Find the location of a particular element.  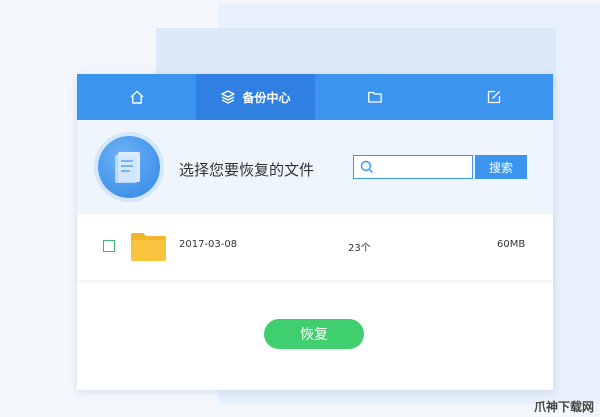

tab-edit is located at coordinates (493, 97).